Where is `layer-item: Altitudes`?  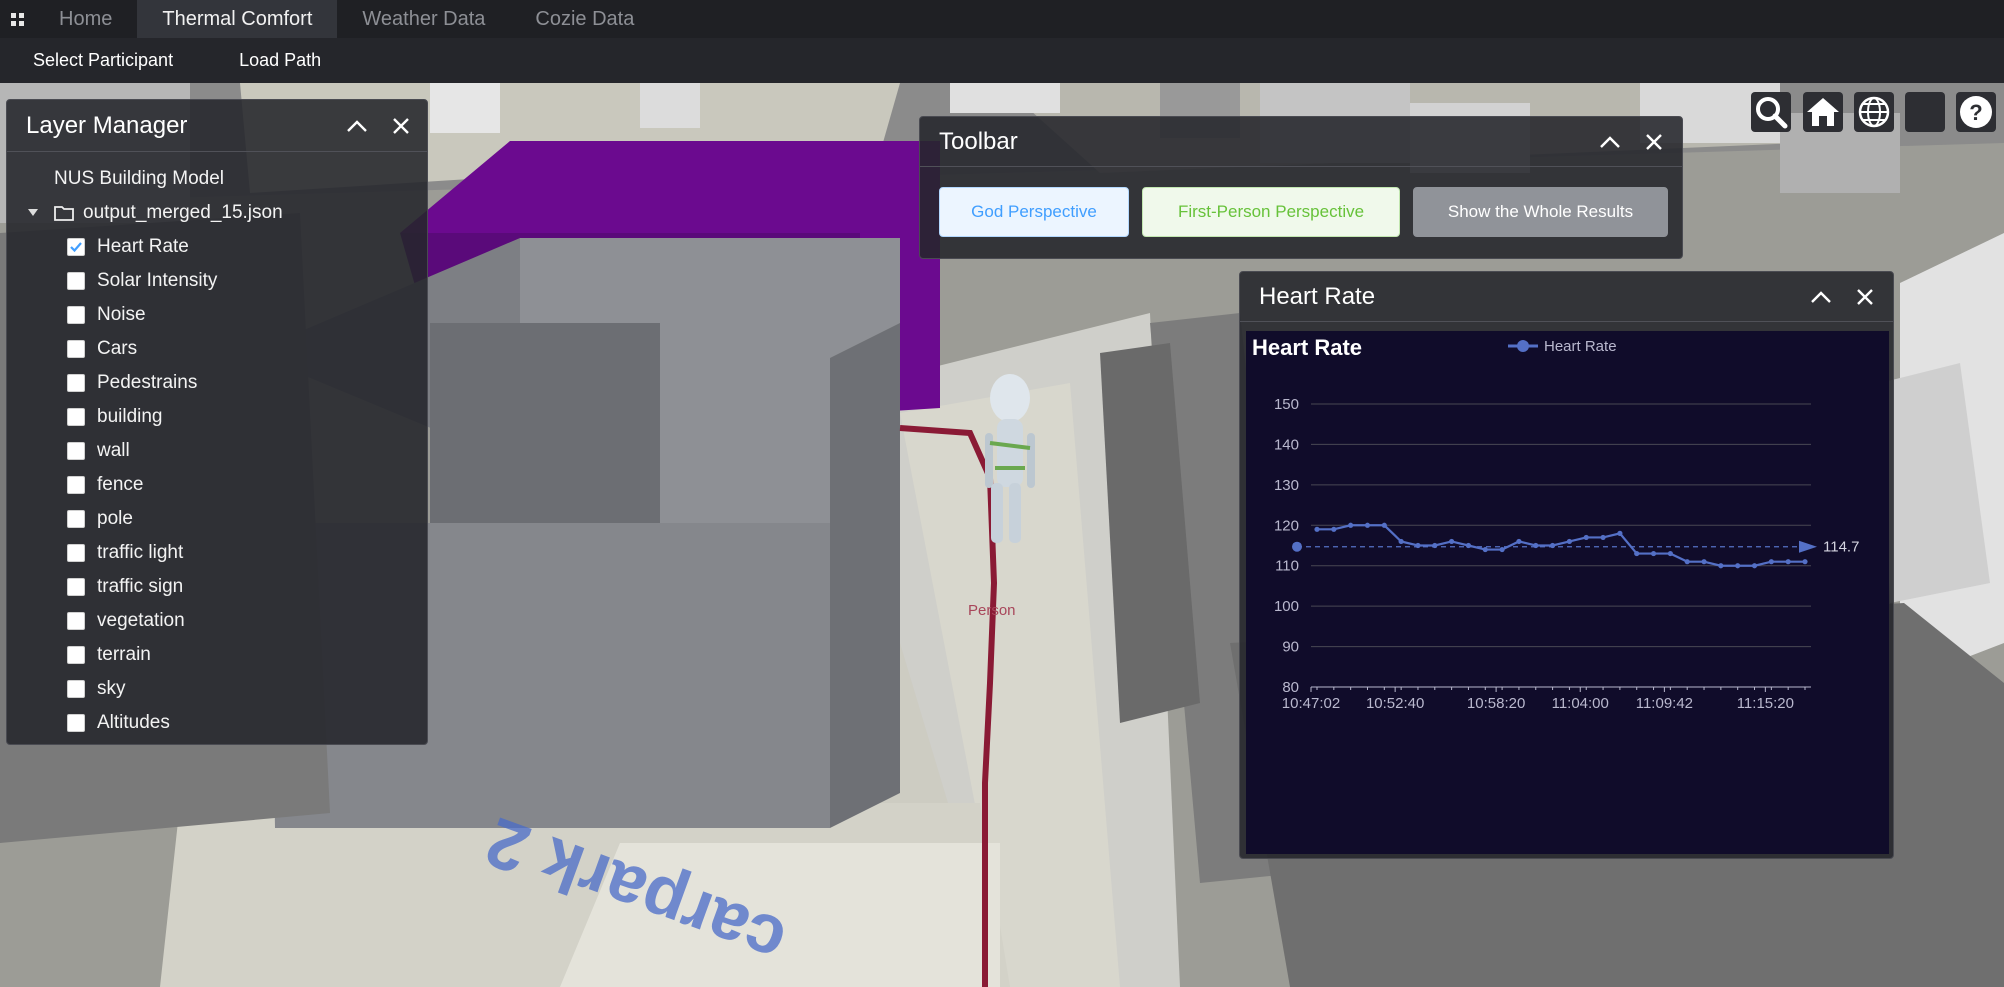 layer-item: Altitudes is located at coordinates (217, 723).